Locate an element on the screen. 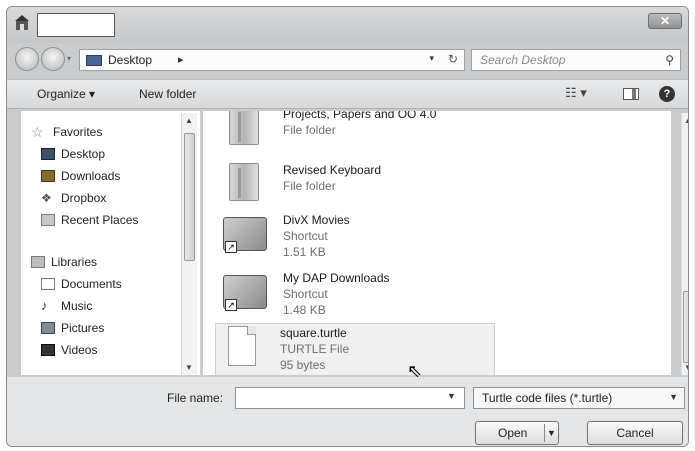  dropbox-icon: ❖ is located at coordinates (46, 198).